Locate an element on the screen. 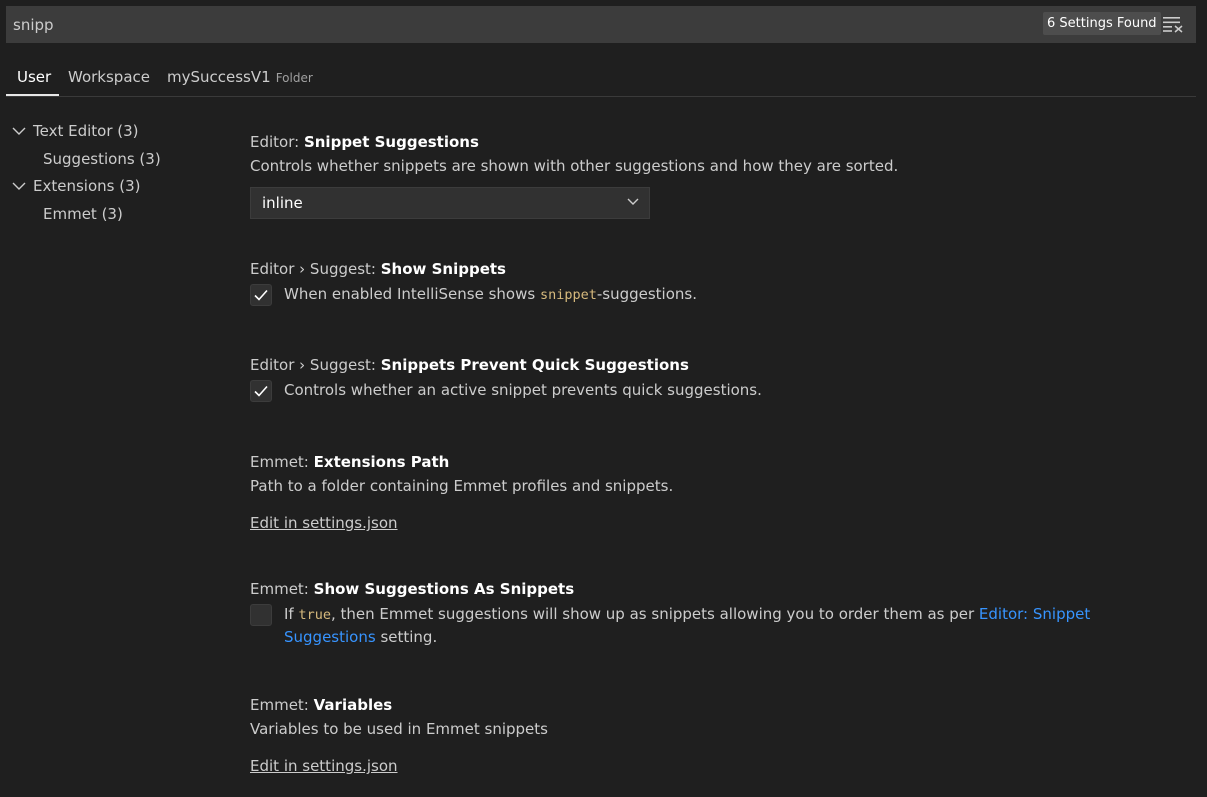 The image size is (1207, 797). settings-search-bar: 6 Settings Found is located at coordinates (601, 24).